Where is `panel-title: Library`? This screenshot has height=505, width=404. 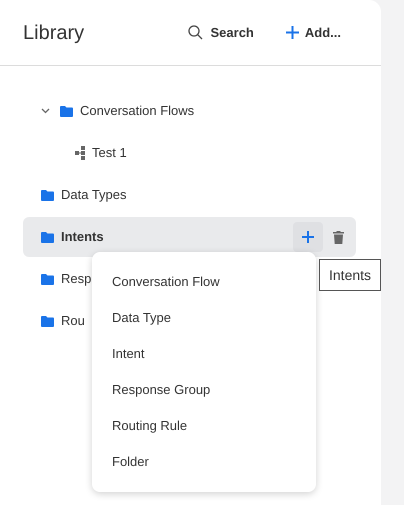
panel-title: Library is located at coordinates (53, 33).